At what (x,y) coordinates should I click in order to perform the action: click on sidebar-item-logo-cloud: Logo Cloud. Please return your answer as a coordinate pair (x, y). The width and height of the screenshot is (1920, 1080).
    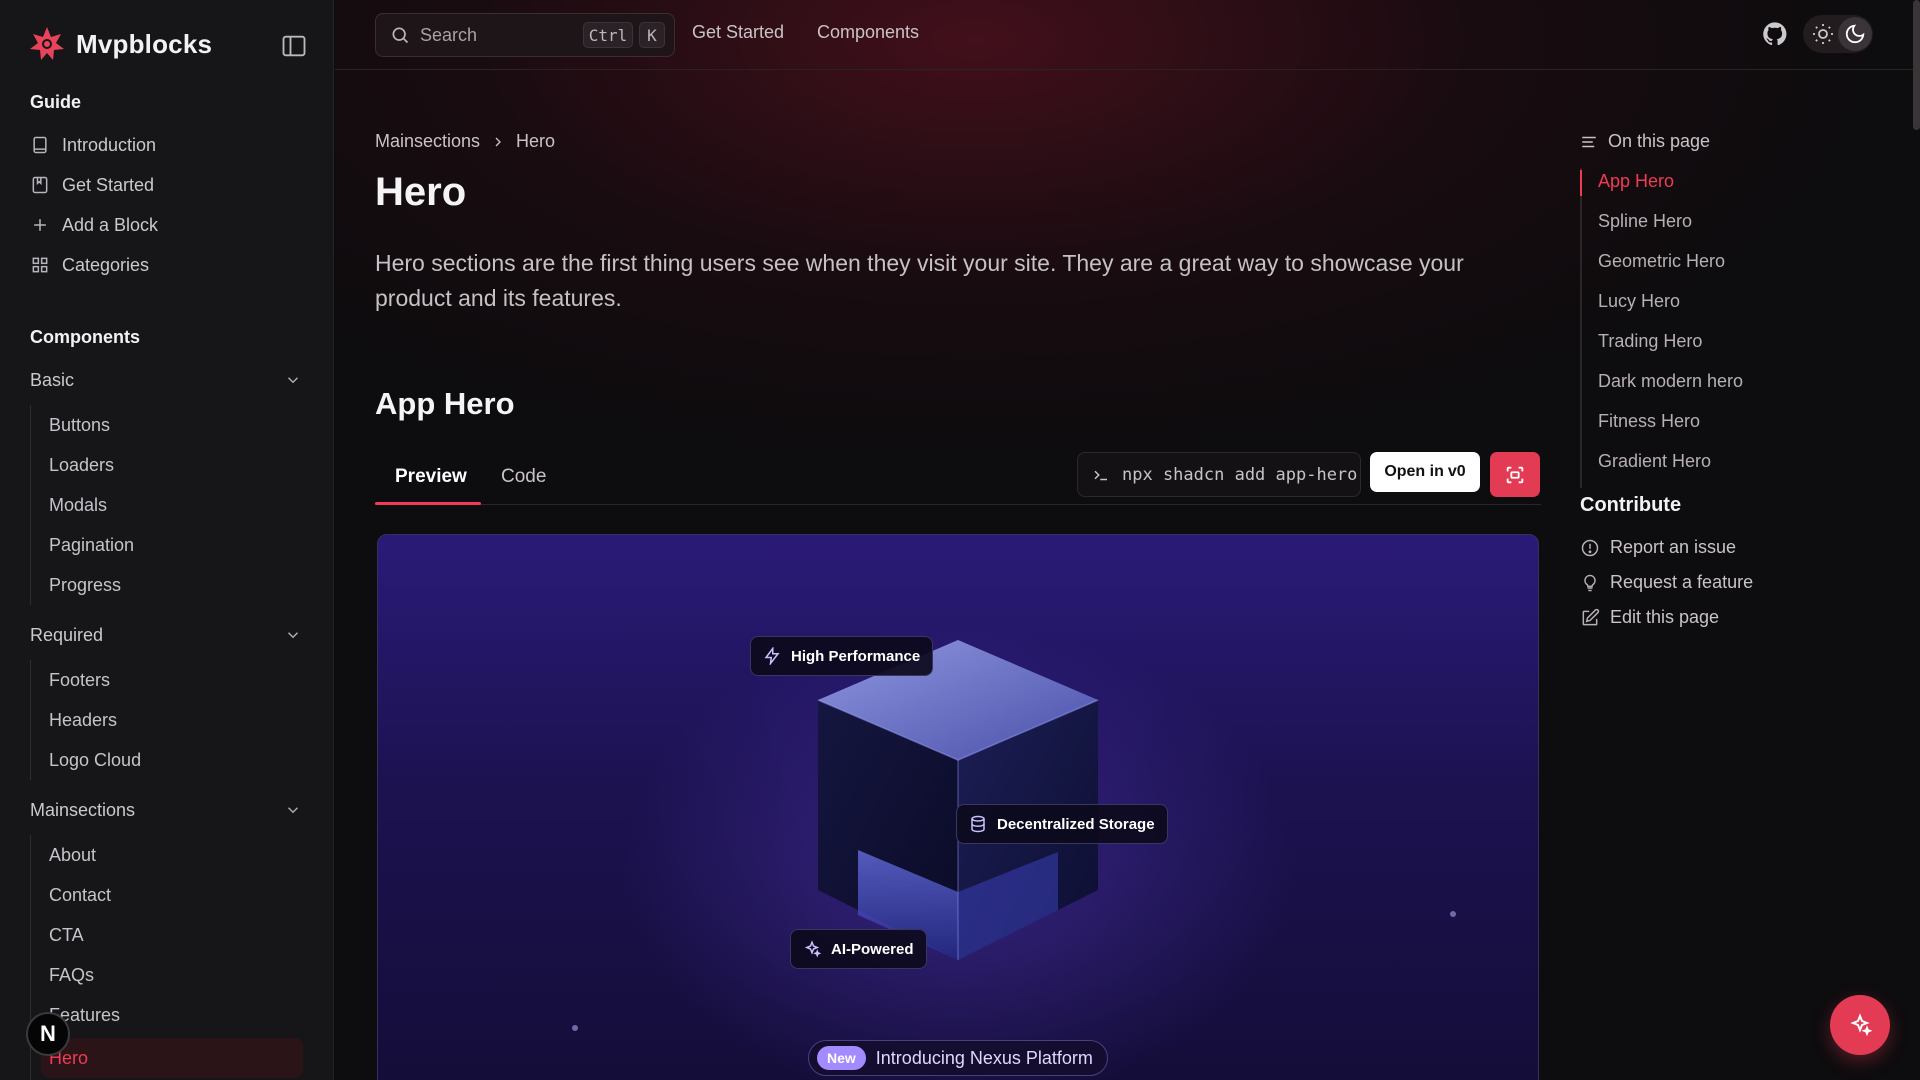
    Looking at the image, I should click on (95, 760).